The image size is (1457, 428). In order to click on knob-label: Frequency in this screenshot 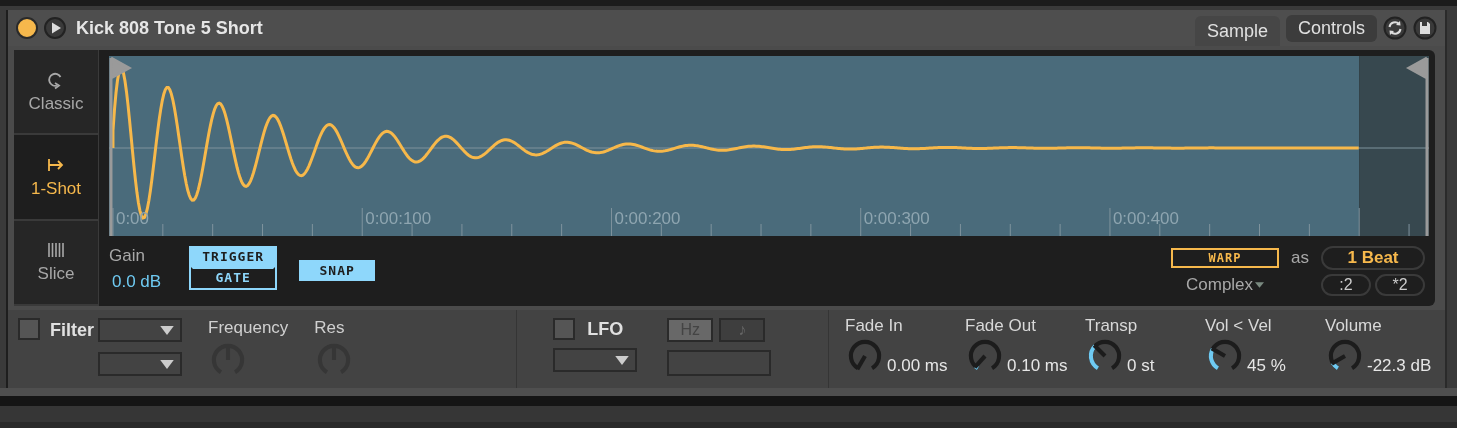, I will do `click(248, 328)`.